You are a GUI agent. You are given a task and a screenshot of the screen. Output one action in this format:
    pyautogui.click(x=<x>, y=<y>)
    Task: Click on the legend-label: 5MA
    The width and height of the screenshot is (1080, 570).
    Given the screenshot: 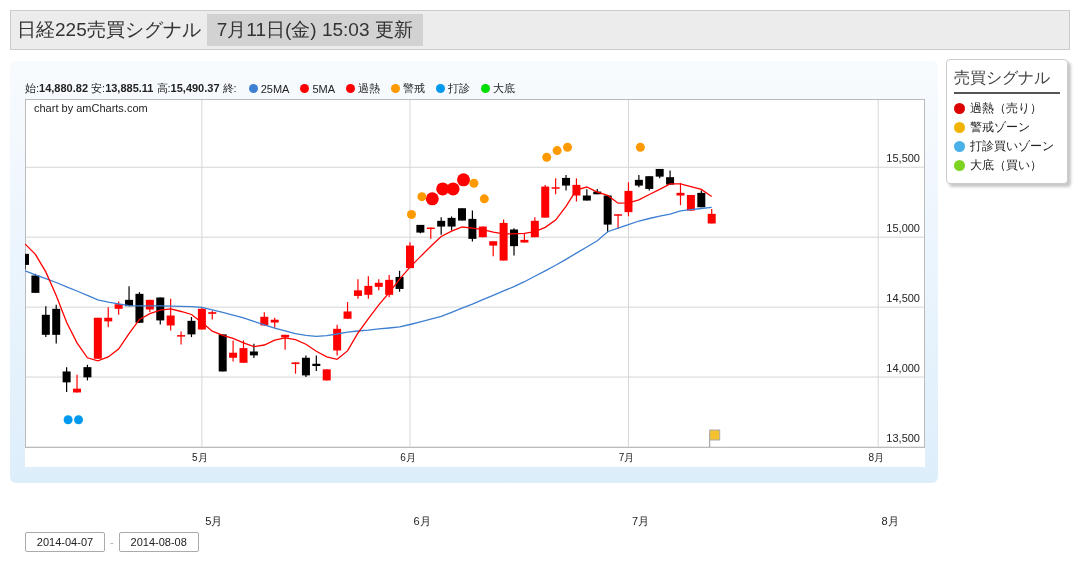 What is the action you would take?
    pyautogui.click(x=324, y=88)
    